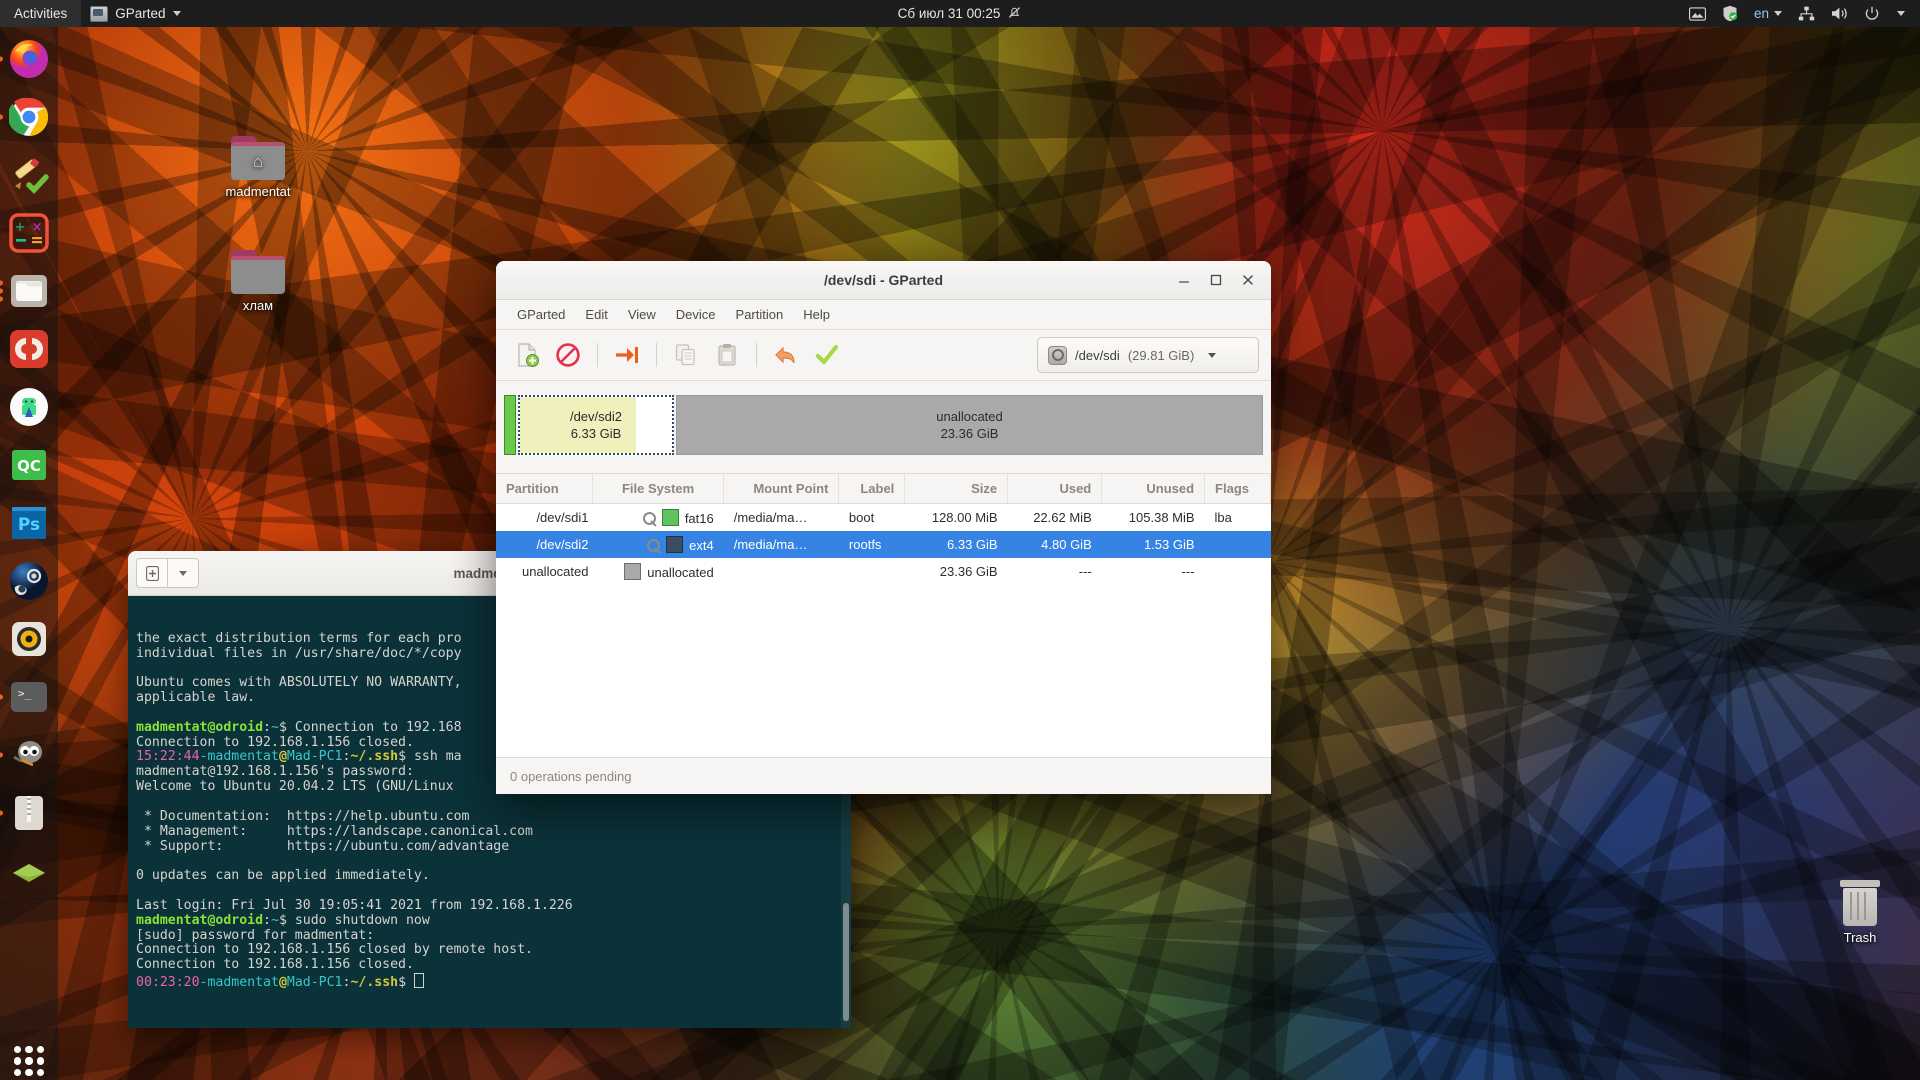  What do you see at coordinates (29, 581) in the screenshot?
I see `dock-item-steam` at bounding box center [29, 581].